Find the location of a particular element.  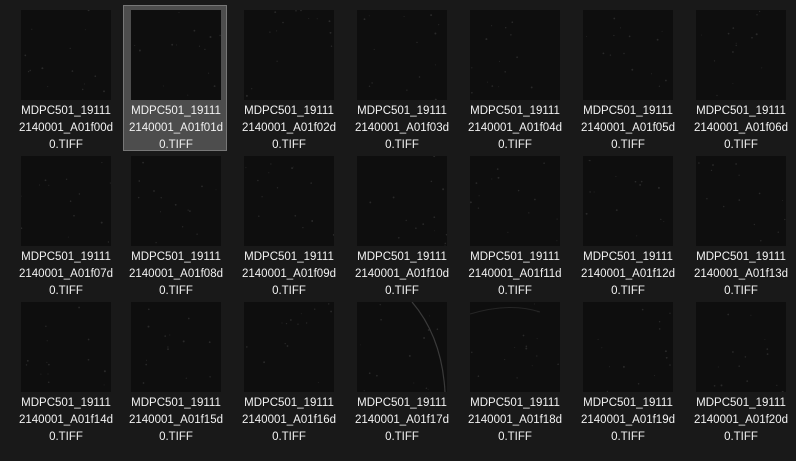

file-name-line: 2140001_A01f02d is located at coordinates (288, 128).